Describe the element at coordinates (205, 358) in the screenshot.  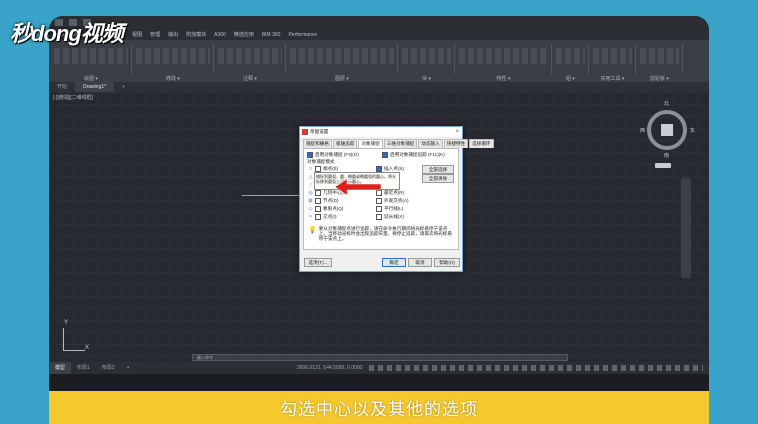
I see `command-input: 键入命令` at that location.